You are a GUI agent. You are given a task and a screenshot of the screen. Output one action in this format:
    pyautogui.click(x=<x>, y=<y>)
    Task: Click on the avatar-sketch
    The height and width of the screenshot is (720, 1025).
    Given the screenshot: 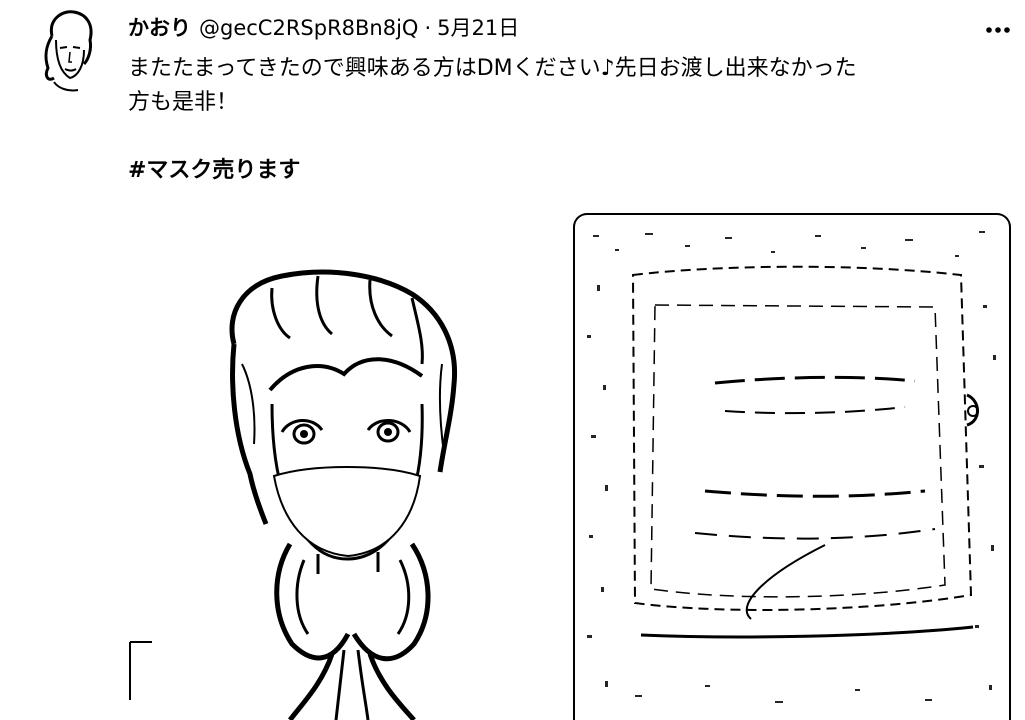 What is the action you would take?
    pyautogui.click(x=68, y=51)
    